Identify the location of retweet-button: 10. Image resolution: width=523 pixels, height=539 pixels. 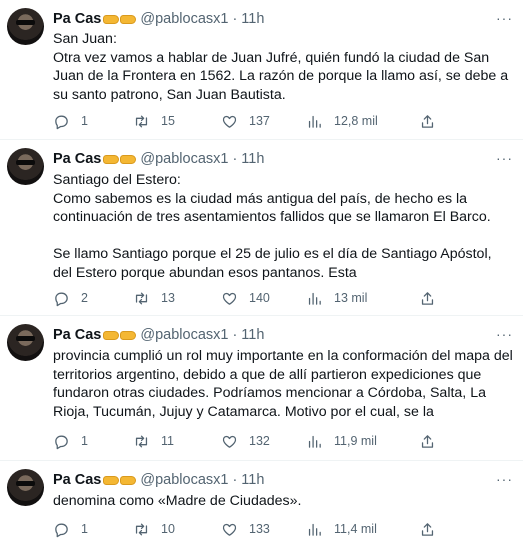
(154, 529).